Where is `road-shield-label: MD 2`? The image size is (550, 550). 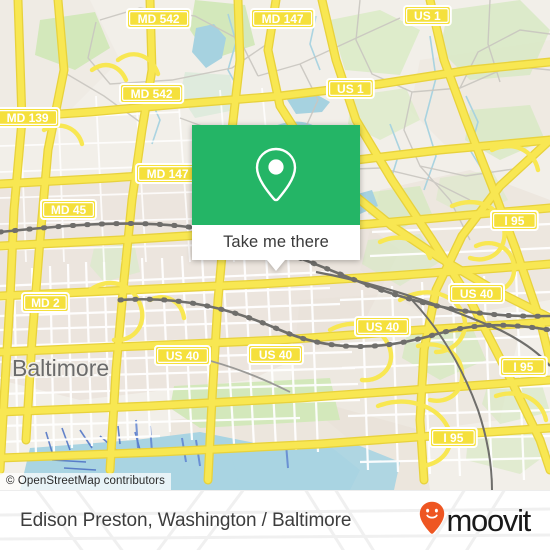 road-shield-label: MD 2 is located at coordinates (45, 303).